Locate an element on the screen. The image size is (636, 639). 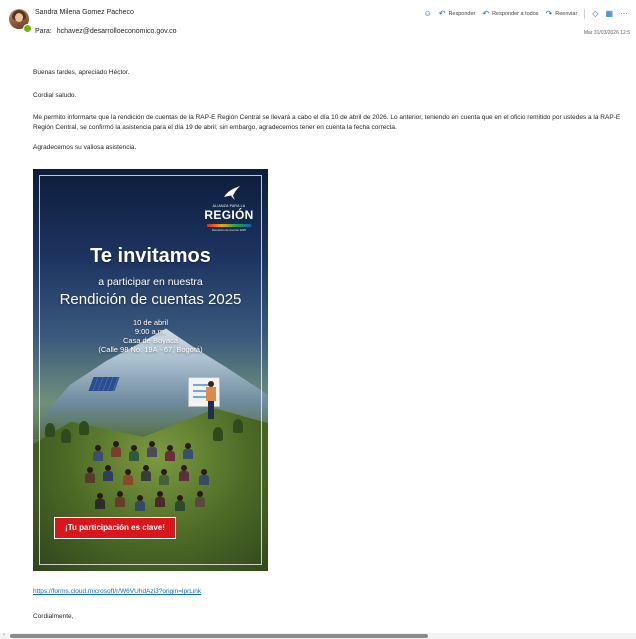
event-date: 10 de abril is located at coordinates (150, 322).